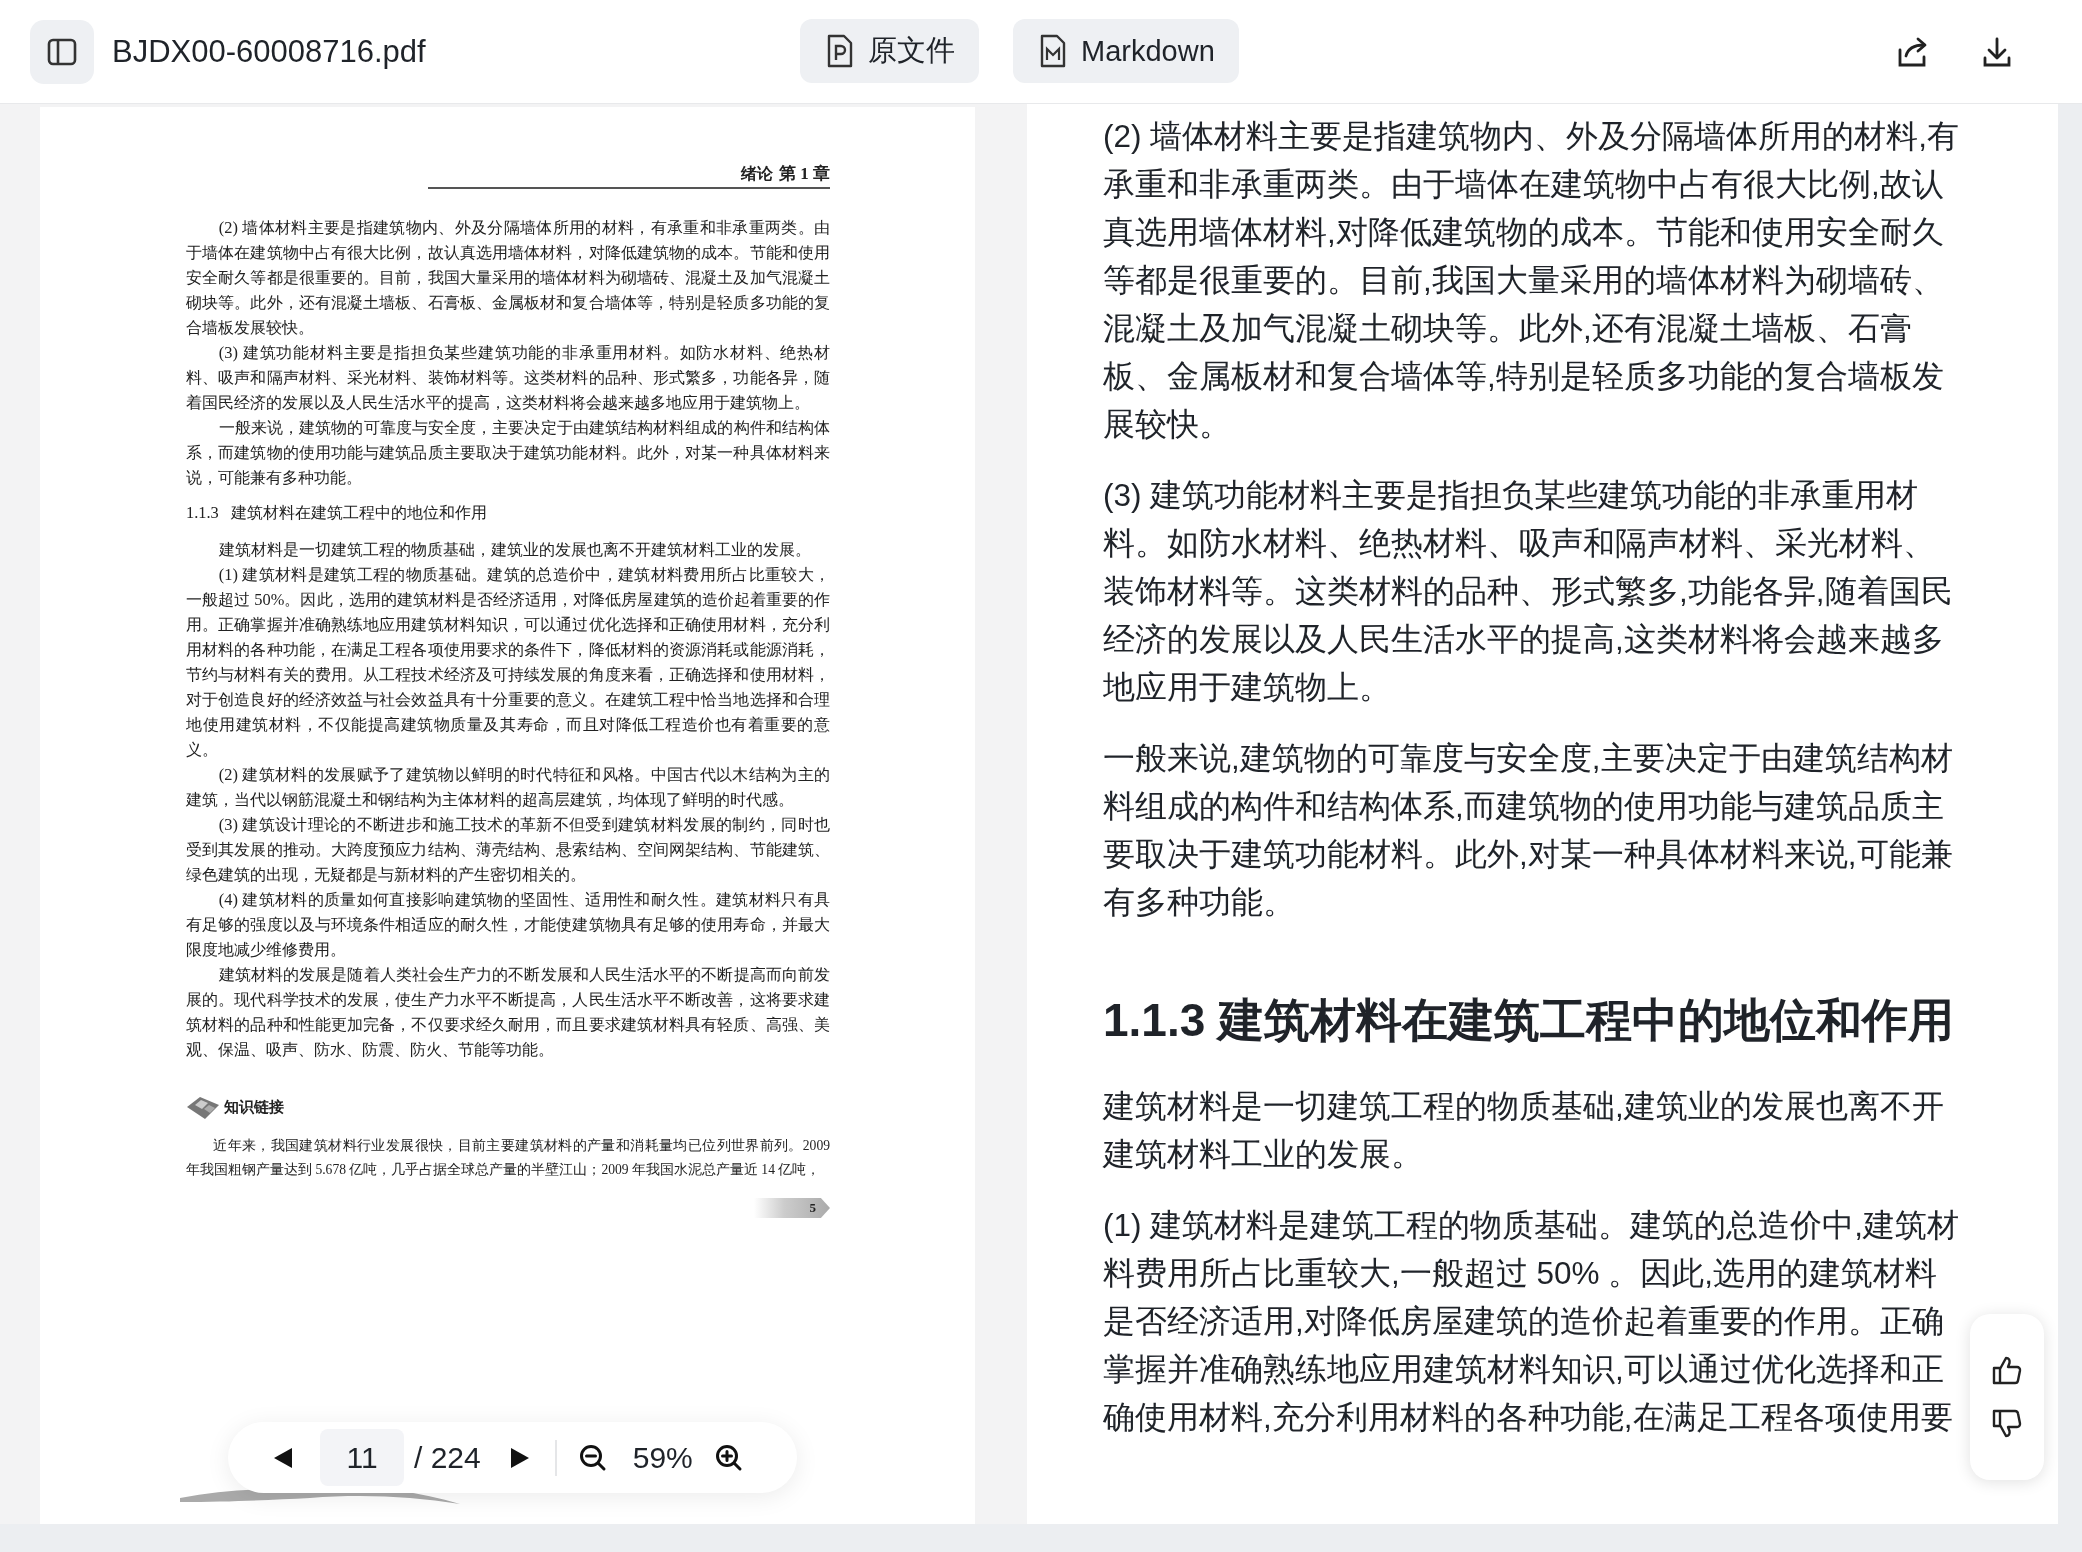  What do you see at coordinates (1053, 51) in the screenshot?
I see `markdown-file-icon` at bounding box center [1053, 51].